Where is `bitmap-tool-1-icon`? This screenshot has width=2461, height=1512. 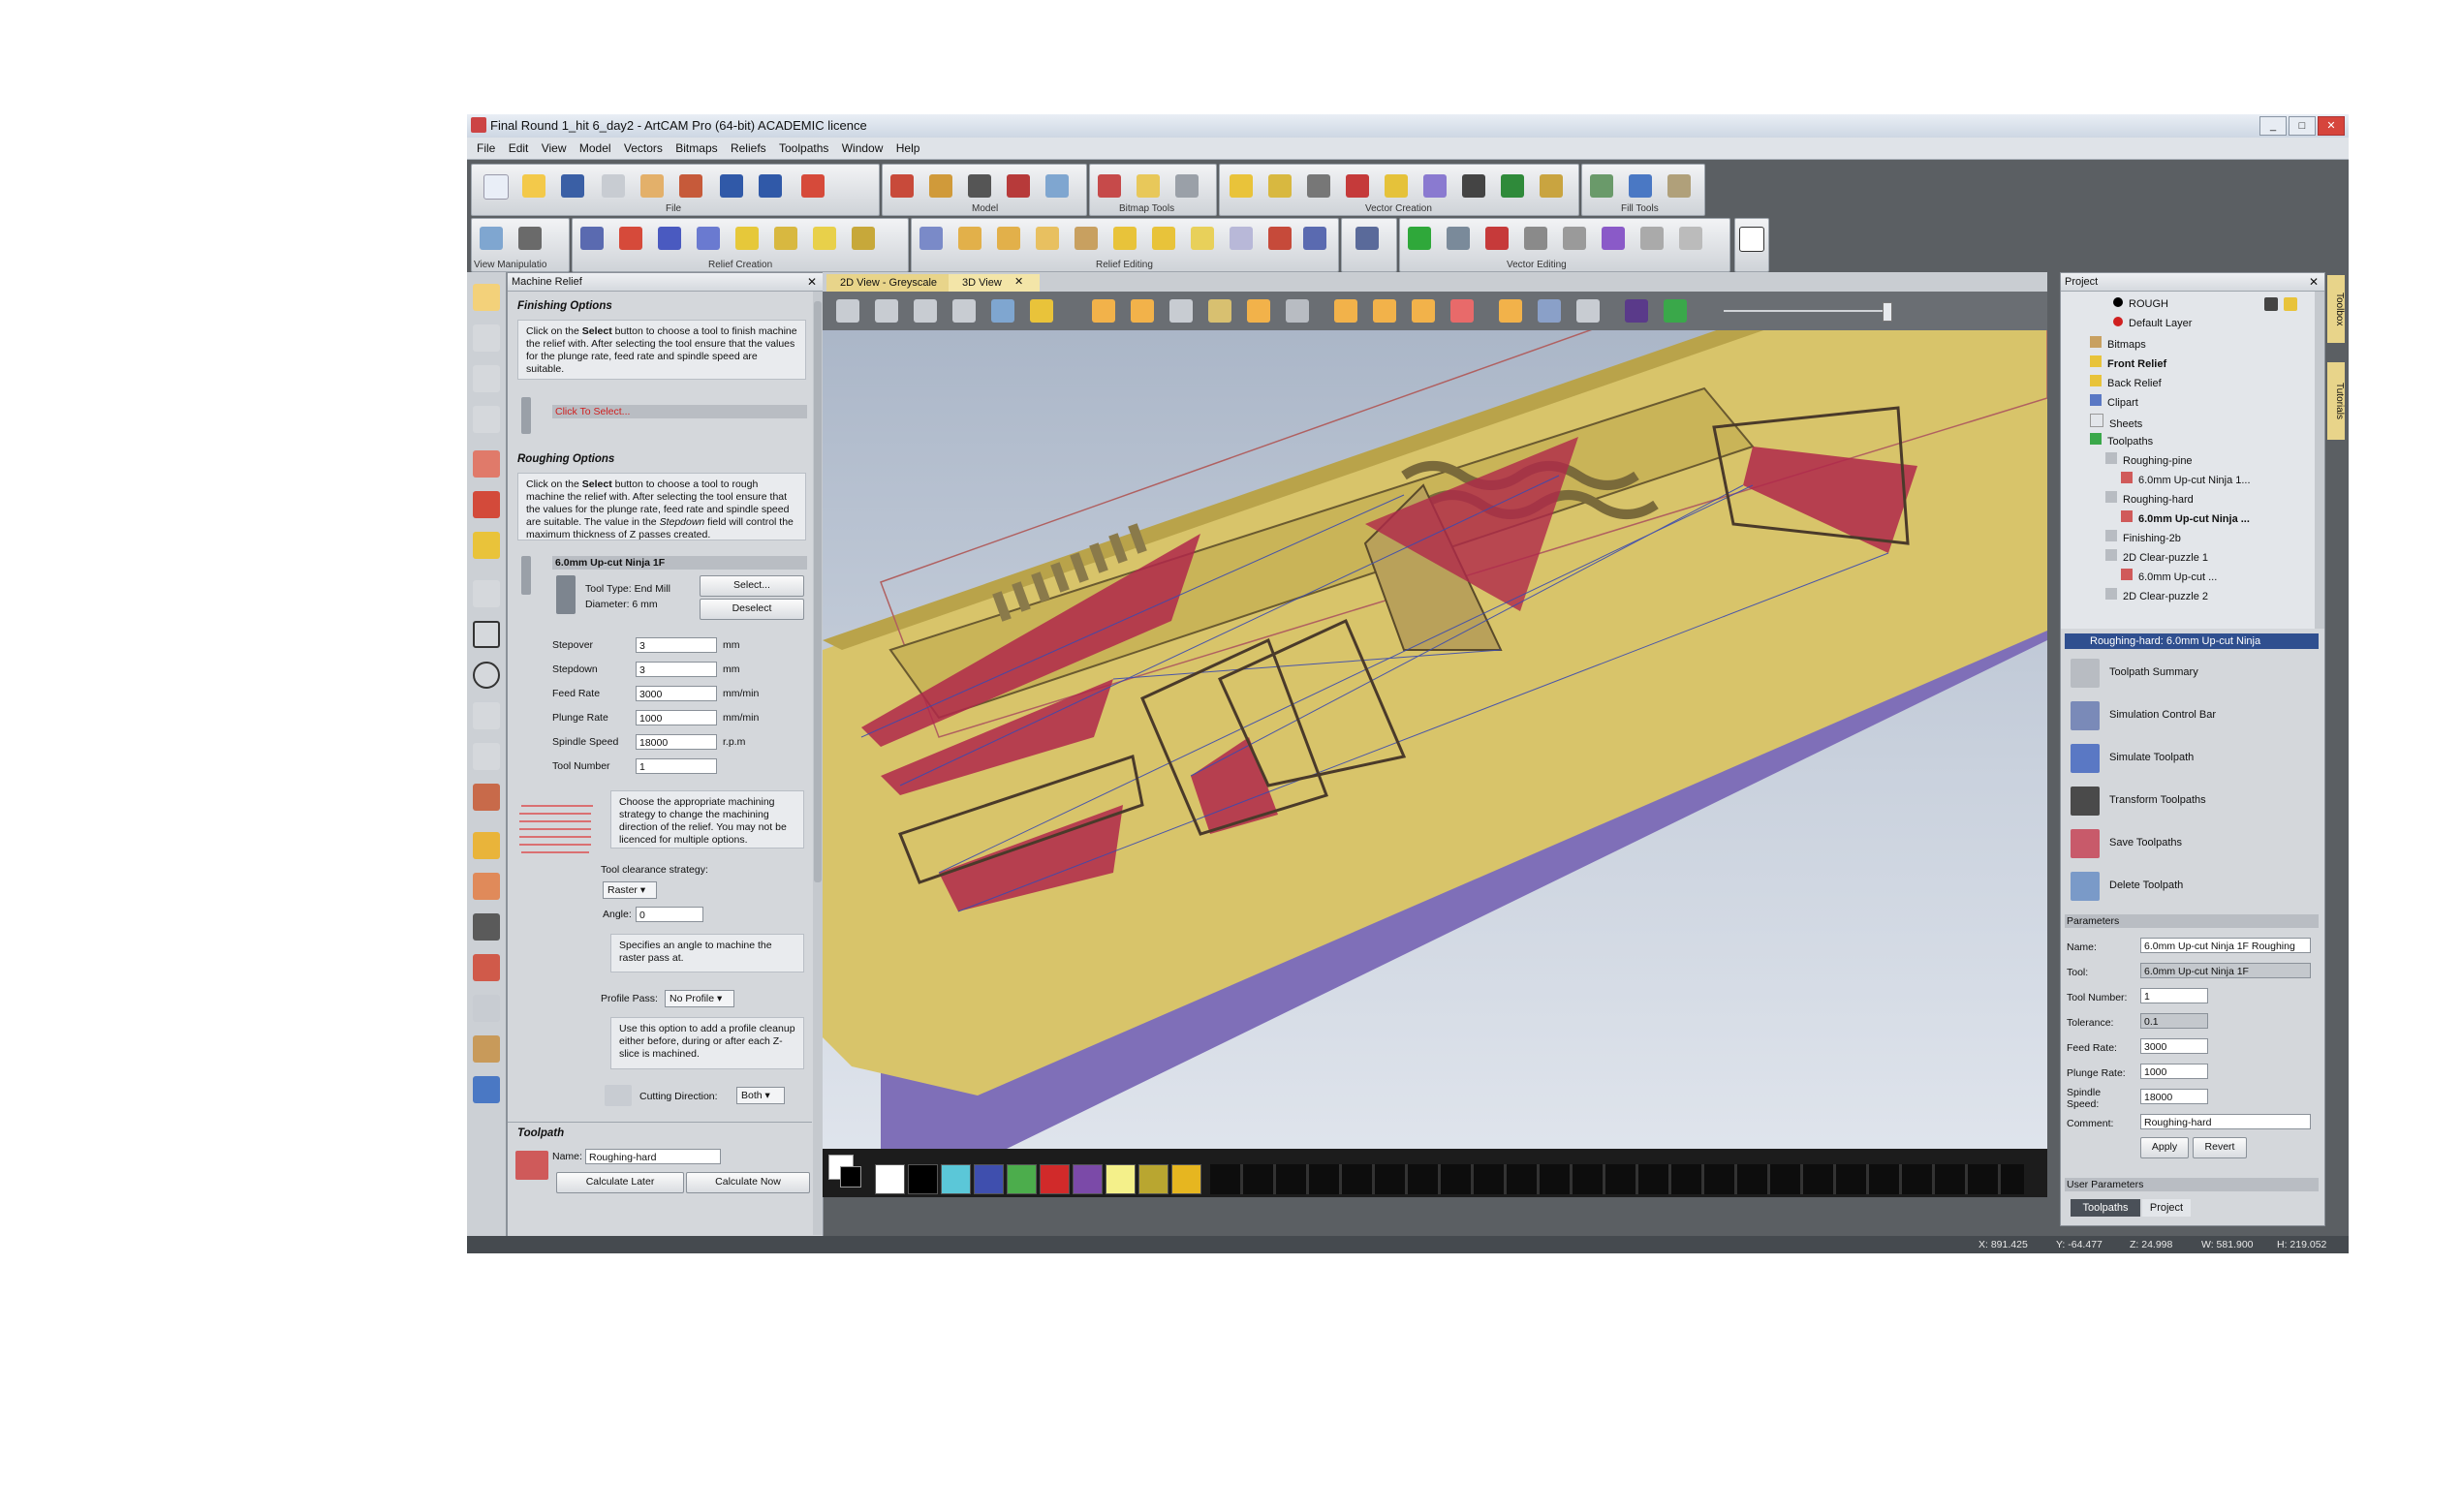
bitmap-tool-1-icon is located at coordinates (1110, 186).